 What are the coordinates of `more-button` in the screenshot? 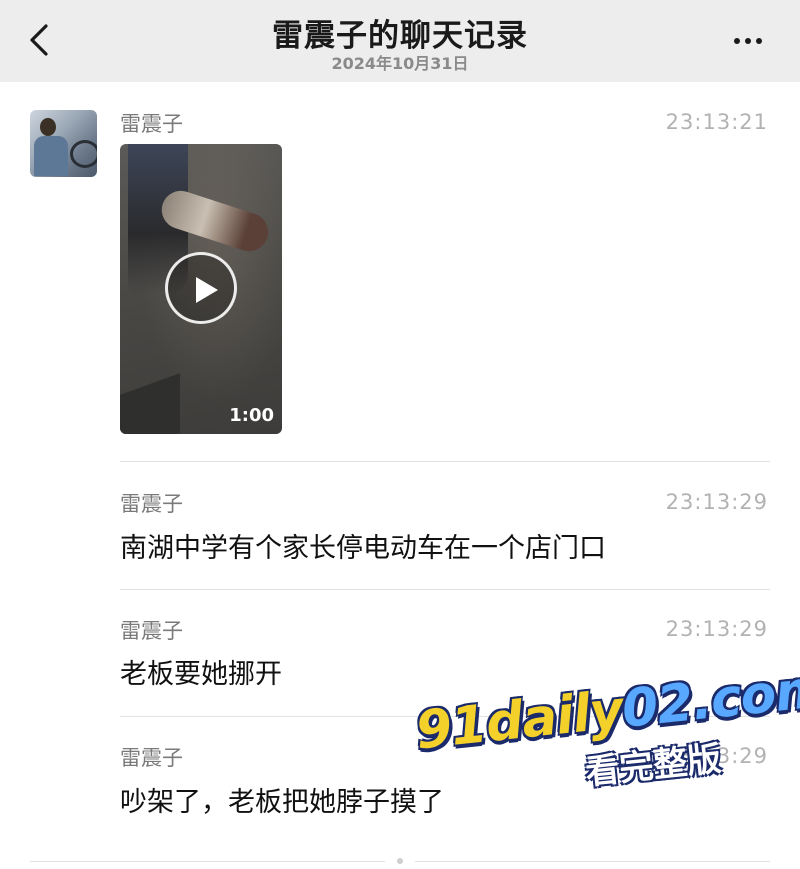 It's located at (748, 41).